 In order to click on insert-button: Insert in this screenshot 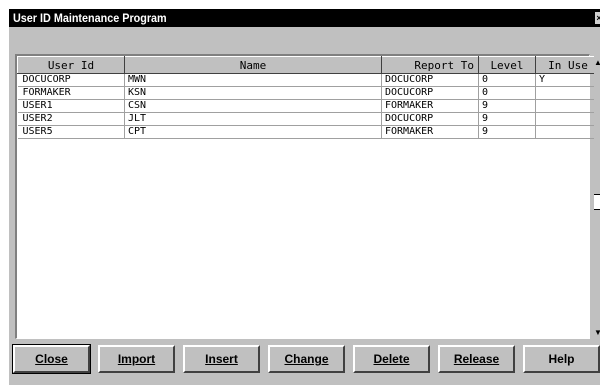, I will do `click(221, 359)`.